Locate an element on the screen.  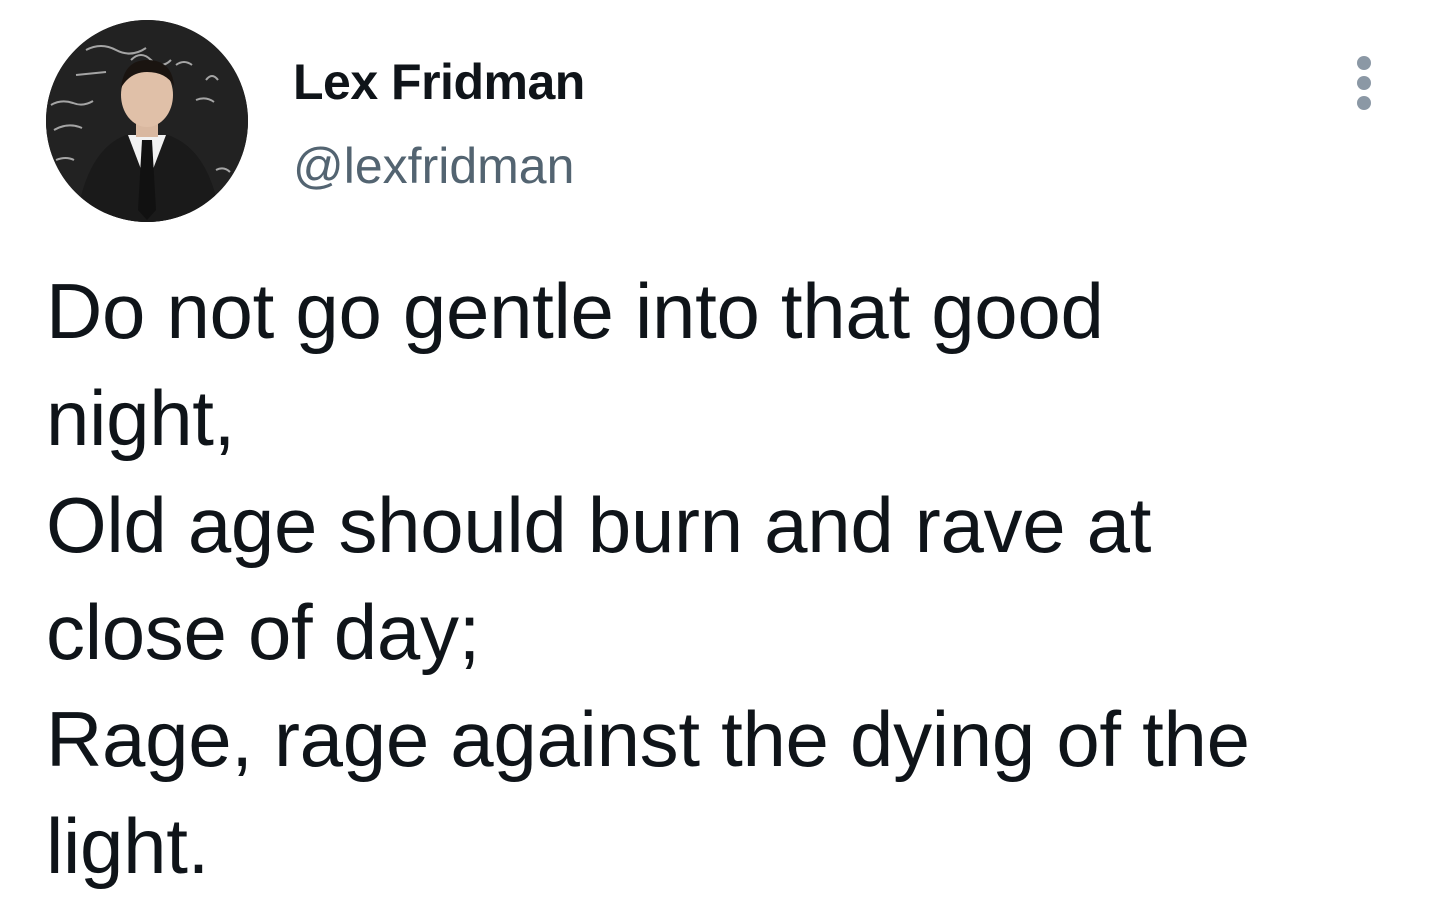
tweet-text-line: Do not go gentle into that good is located at coordinates (575, 311).